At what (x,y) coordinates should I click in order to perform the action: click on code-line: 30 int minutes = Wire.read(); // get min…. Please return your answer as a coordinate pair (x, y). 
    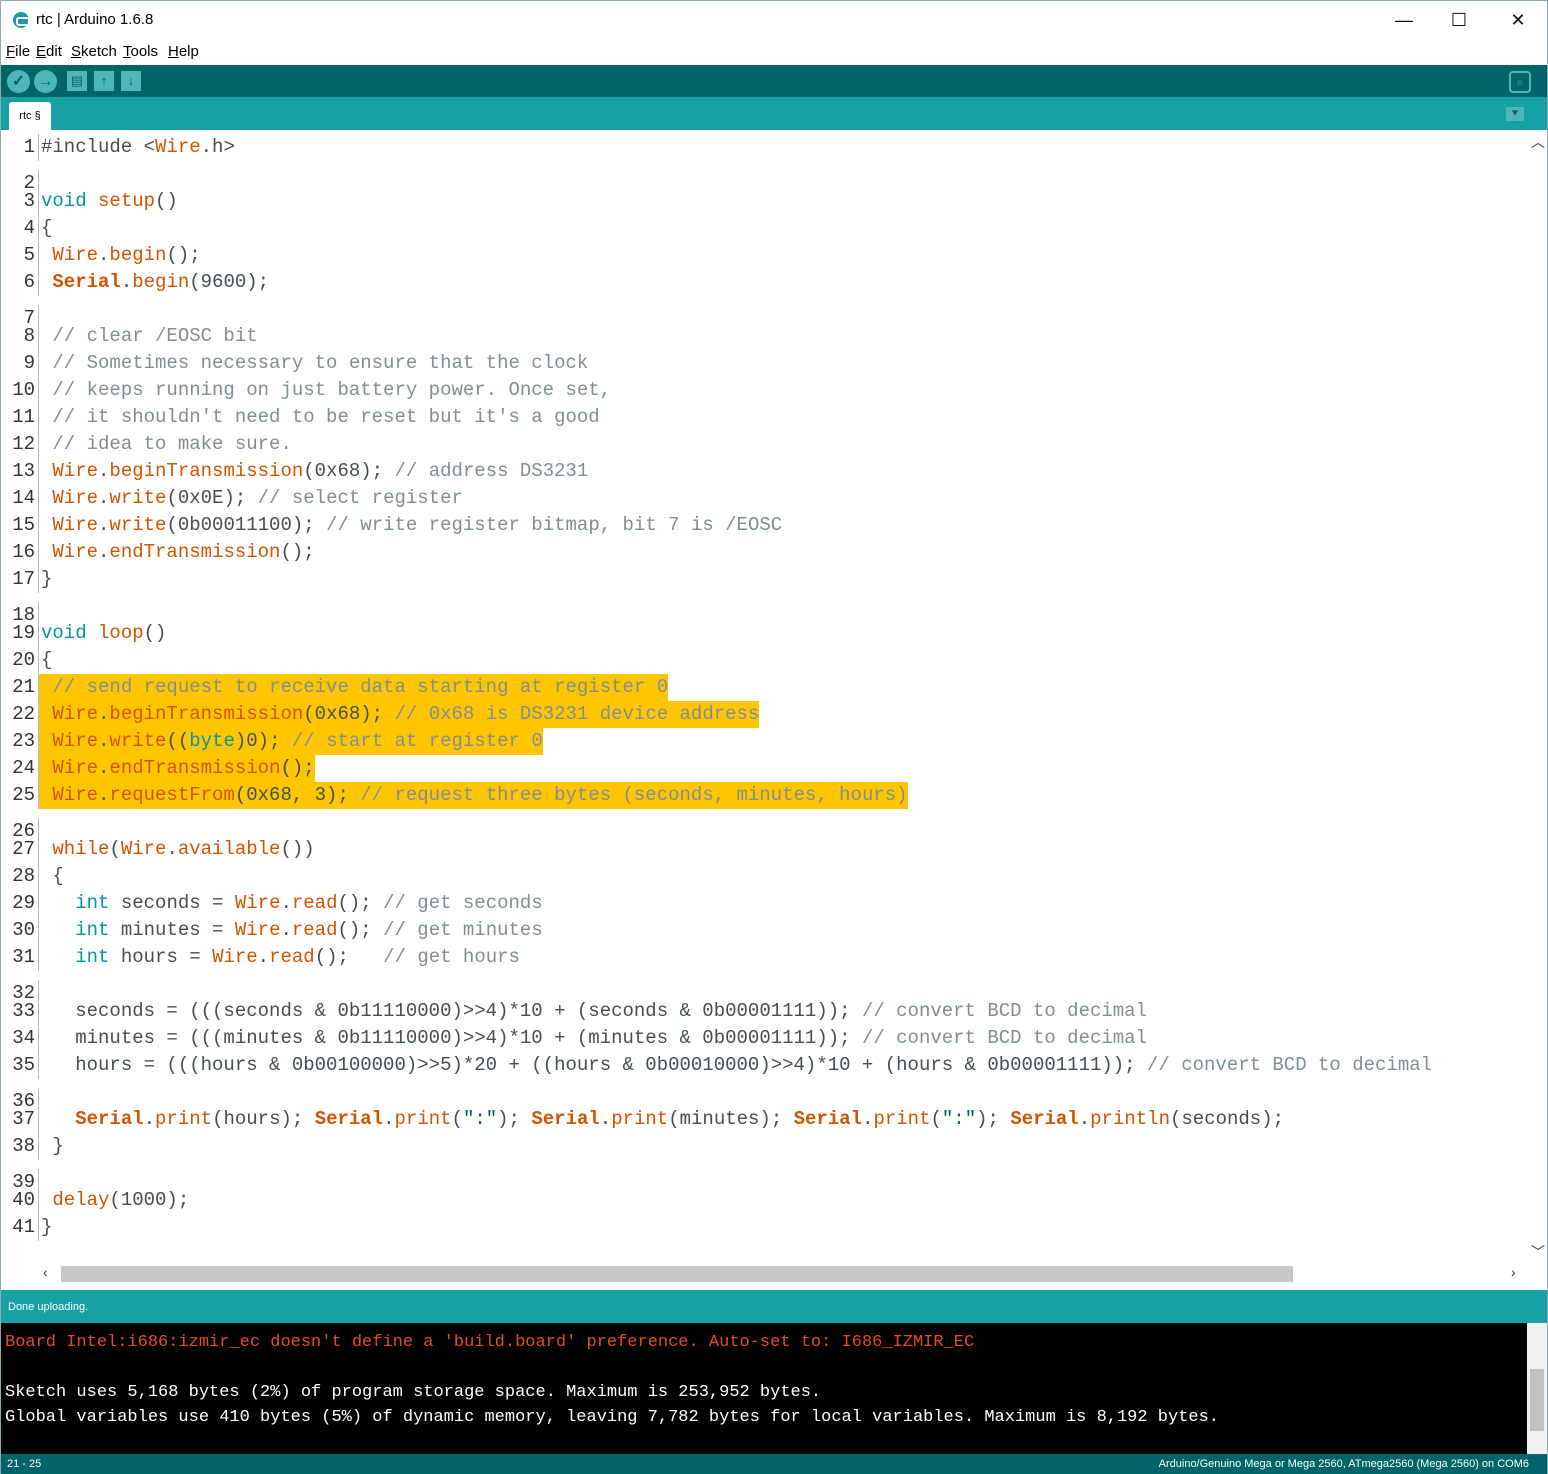
    Looking at the image, I should click on (763, 930).